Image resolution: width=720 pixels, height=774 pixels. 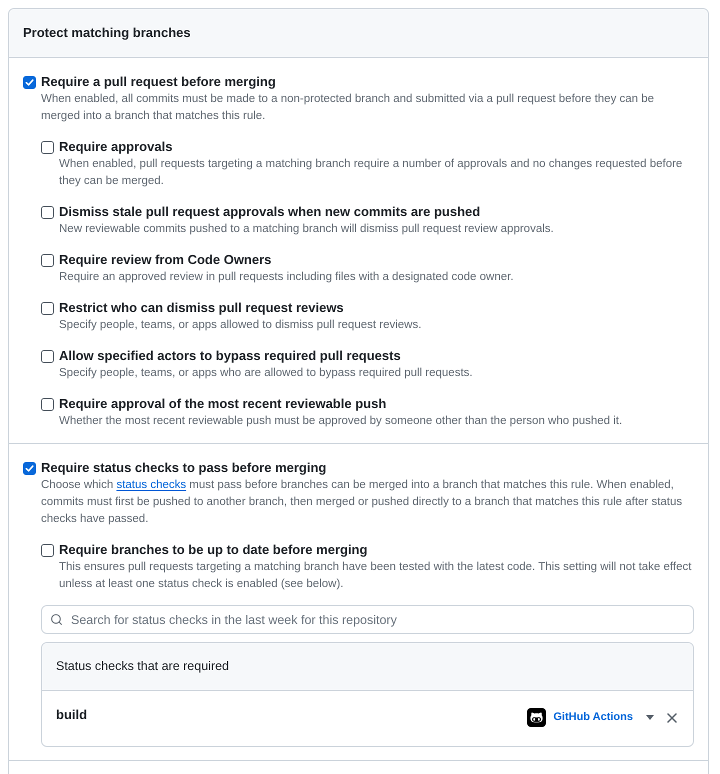 What do you see at coordinates (286, 277) in the screenshot?
I see `option-description: Require an approved review in pull requests including files with a designated code owner.` at bounding box center [286, 277].